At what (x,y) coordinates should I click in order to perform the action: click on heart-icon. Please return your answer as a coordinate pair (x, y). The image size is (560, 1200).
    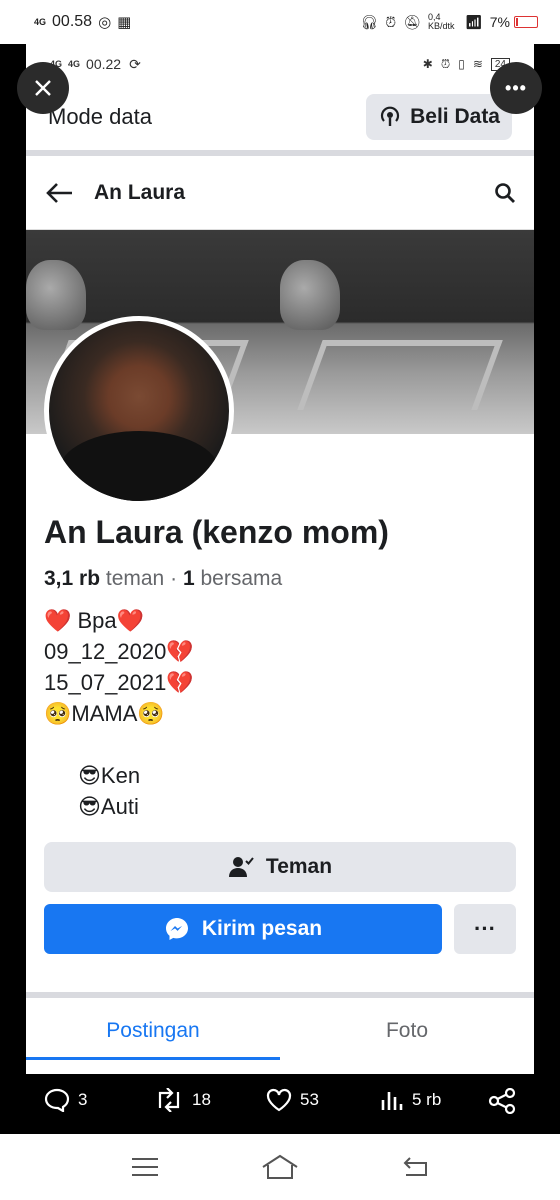
    Looking at the image, I should click on (279, 1100).